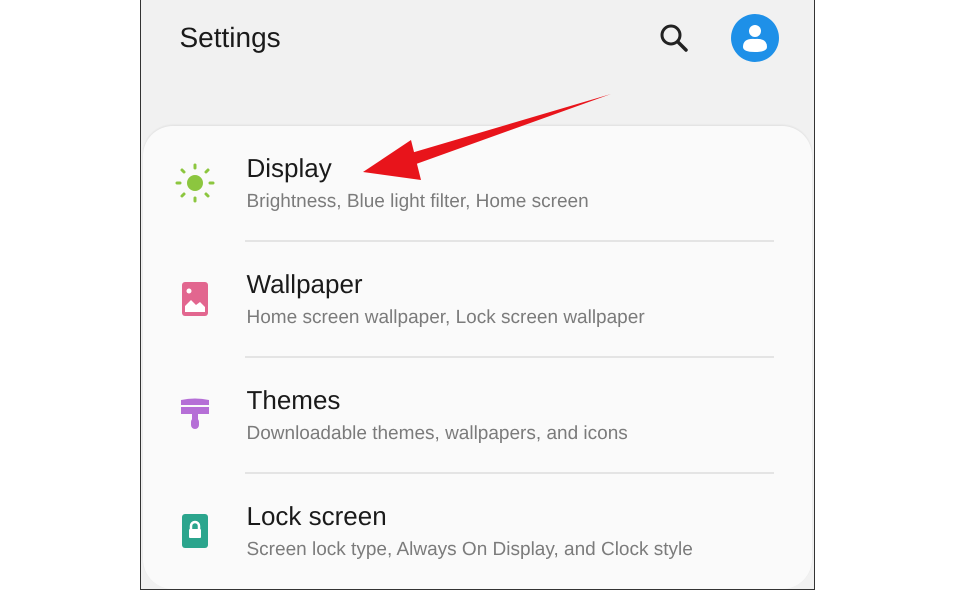 Image resolution: width=960 pixels, height=592 pixels. Describe the element at coordinates (437, 434) in the screenshot. I see `item-subtitle: Downloadable themes, wallpapers, and icons` at that location.